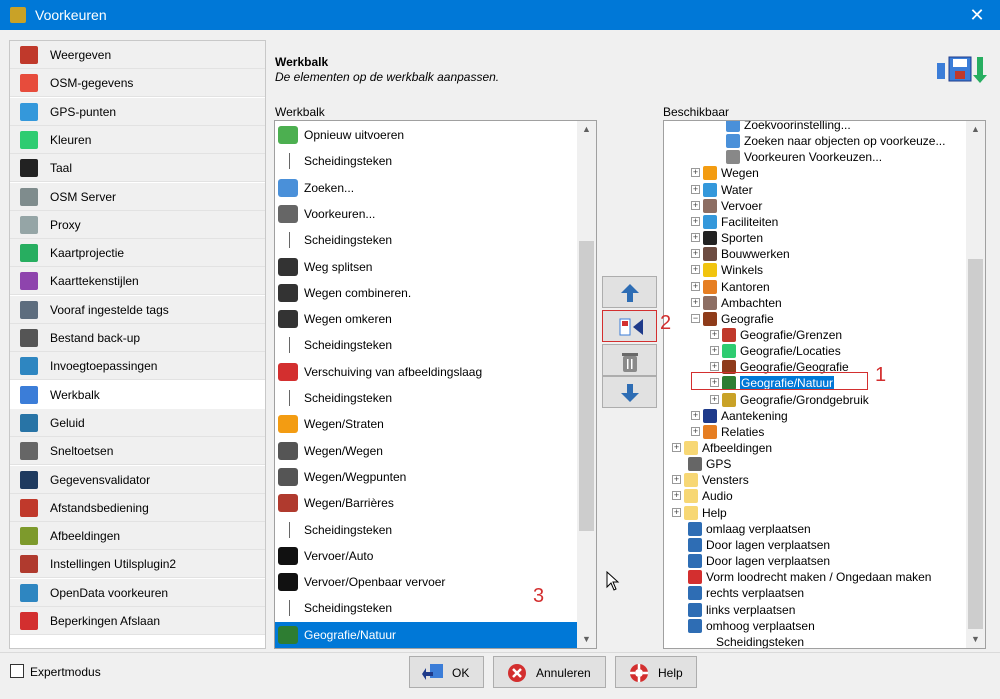 The height and width of the screenshot is (699, 1000). I want to click on tree-item: + Geografie/Locaties, so click(816, 351).